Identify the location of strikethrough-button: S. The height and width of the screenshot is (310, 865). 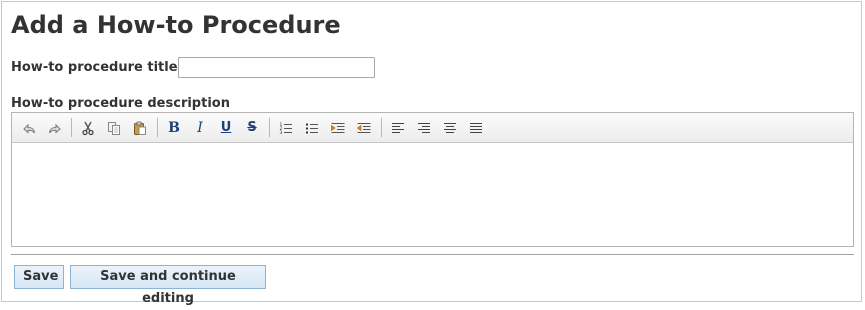
(252, 128).